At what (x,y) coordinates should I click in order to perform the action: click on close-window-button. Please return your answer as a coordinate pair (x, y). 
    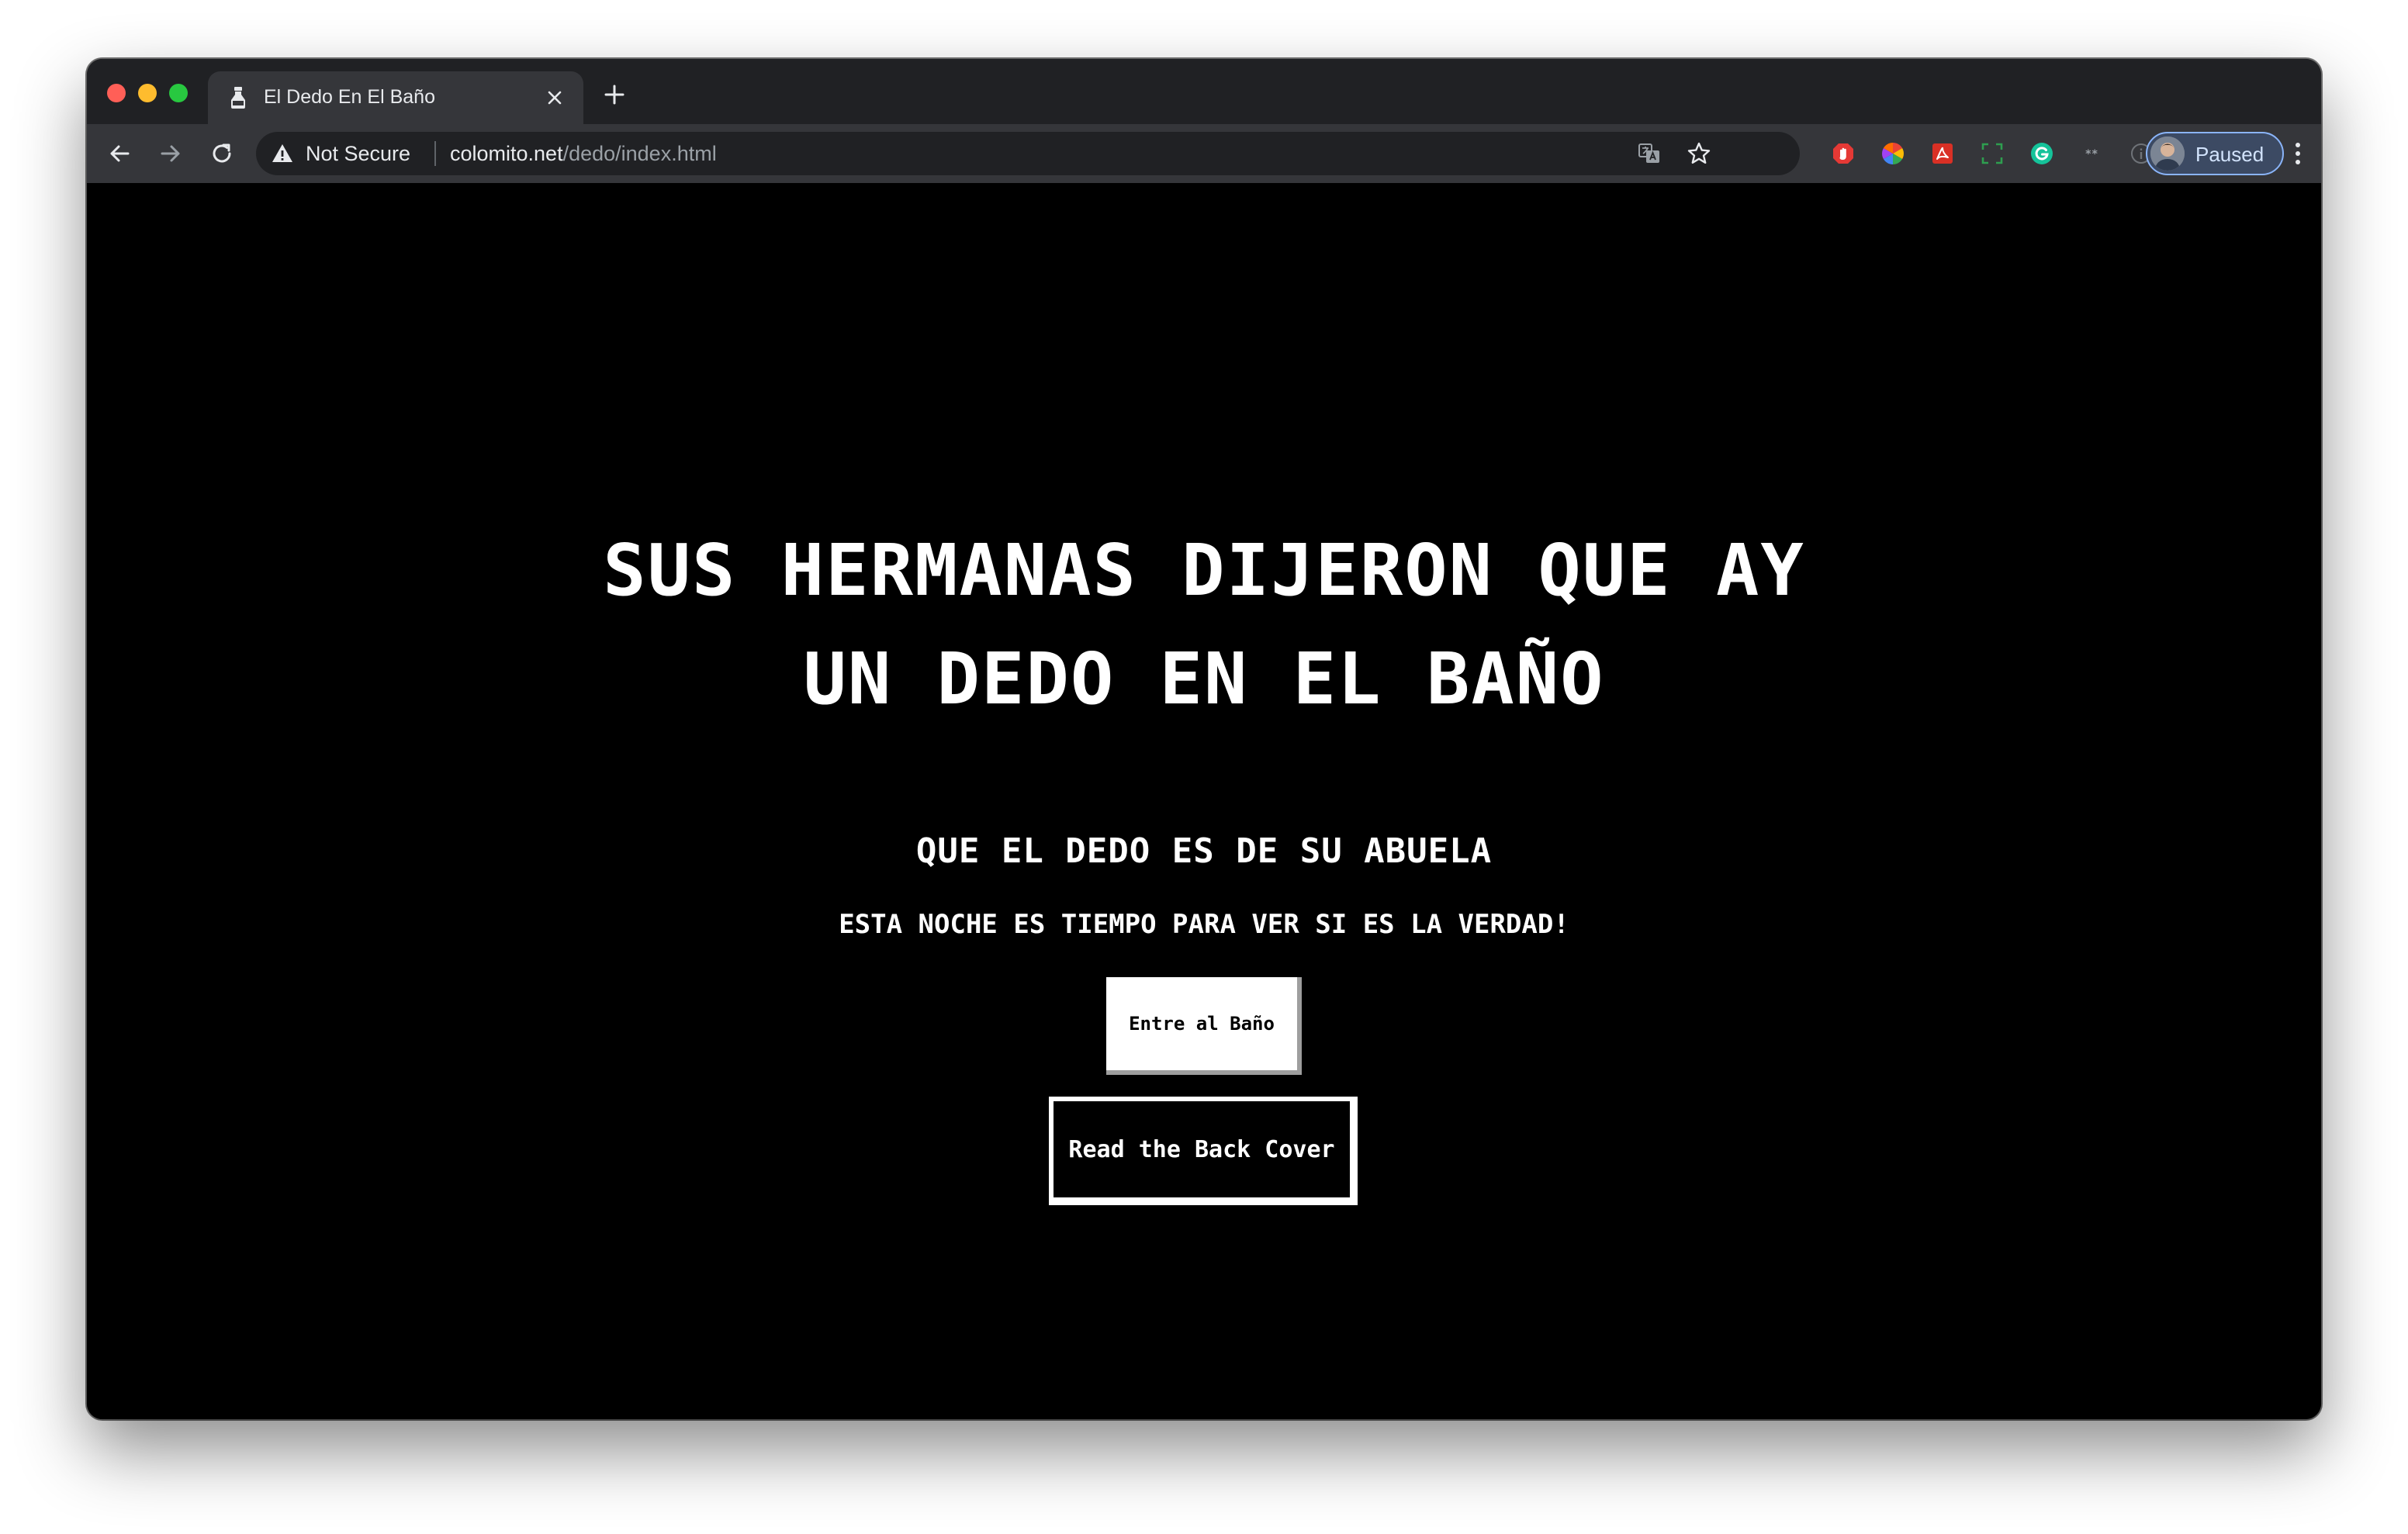
    Looking at the image, I should click on (116, 93).